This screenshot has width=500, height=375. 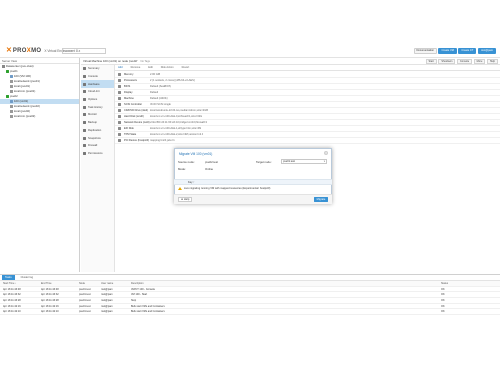 What do you see at coordinates (167, 67) in the screenshot?
I see `hw-disk-action-button: Disk Action` at bounding box center [167, 67].